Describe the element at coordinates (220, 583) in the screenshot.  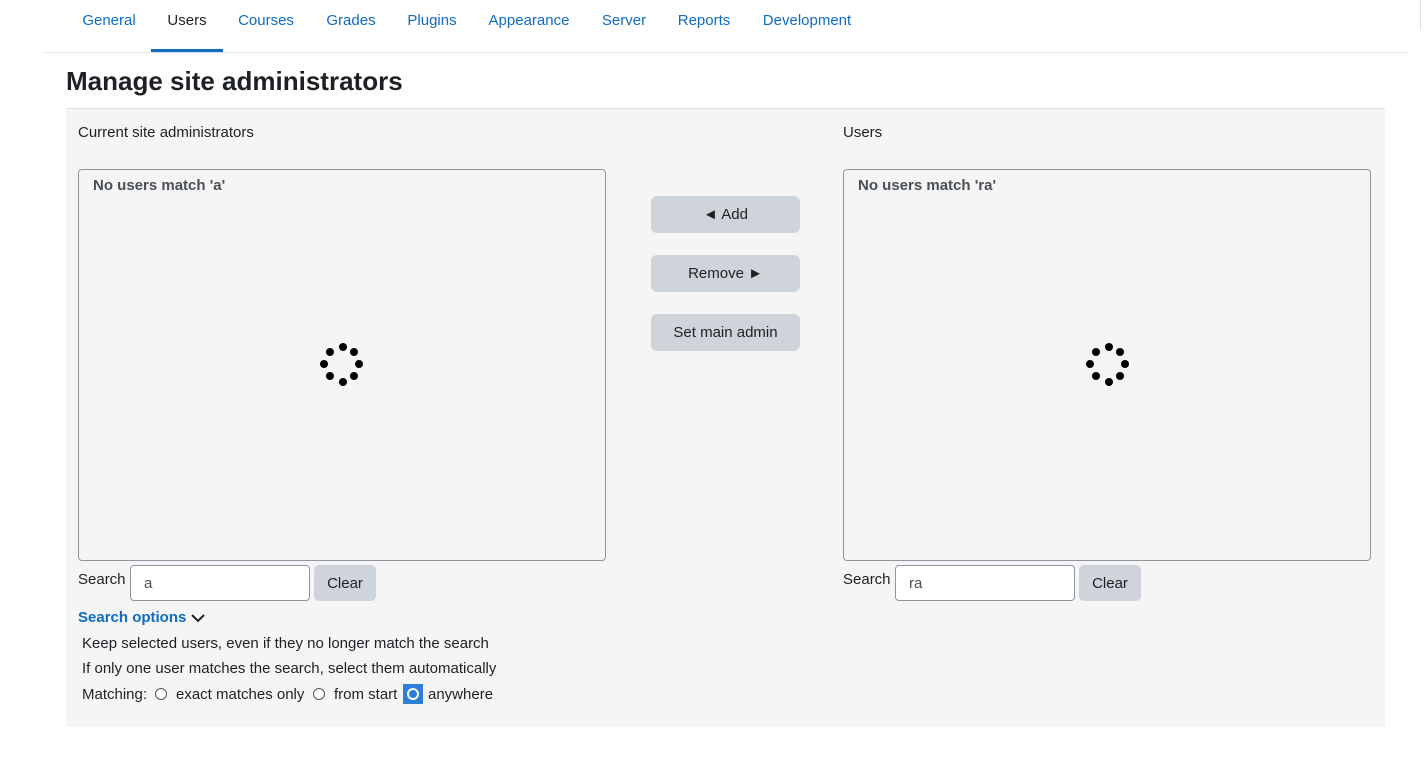
I see `current-admins-search-input` at that location.